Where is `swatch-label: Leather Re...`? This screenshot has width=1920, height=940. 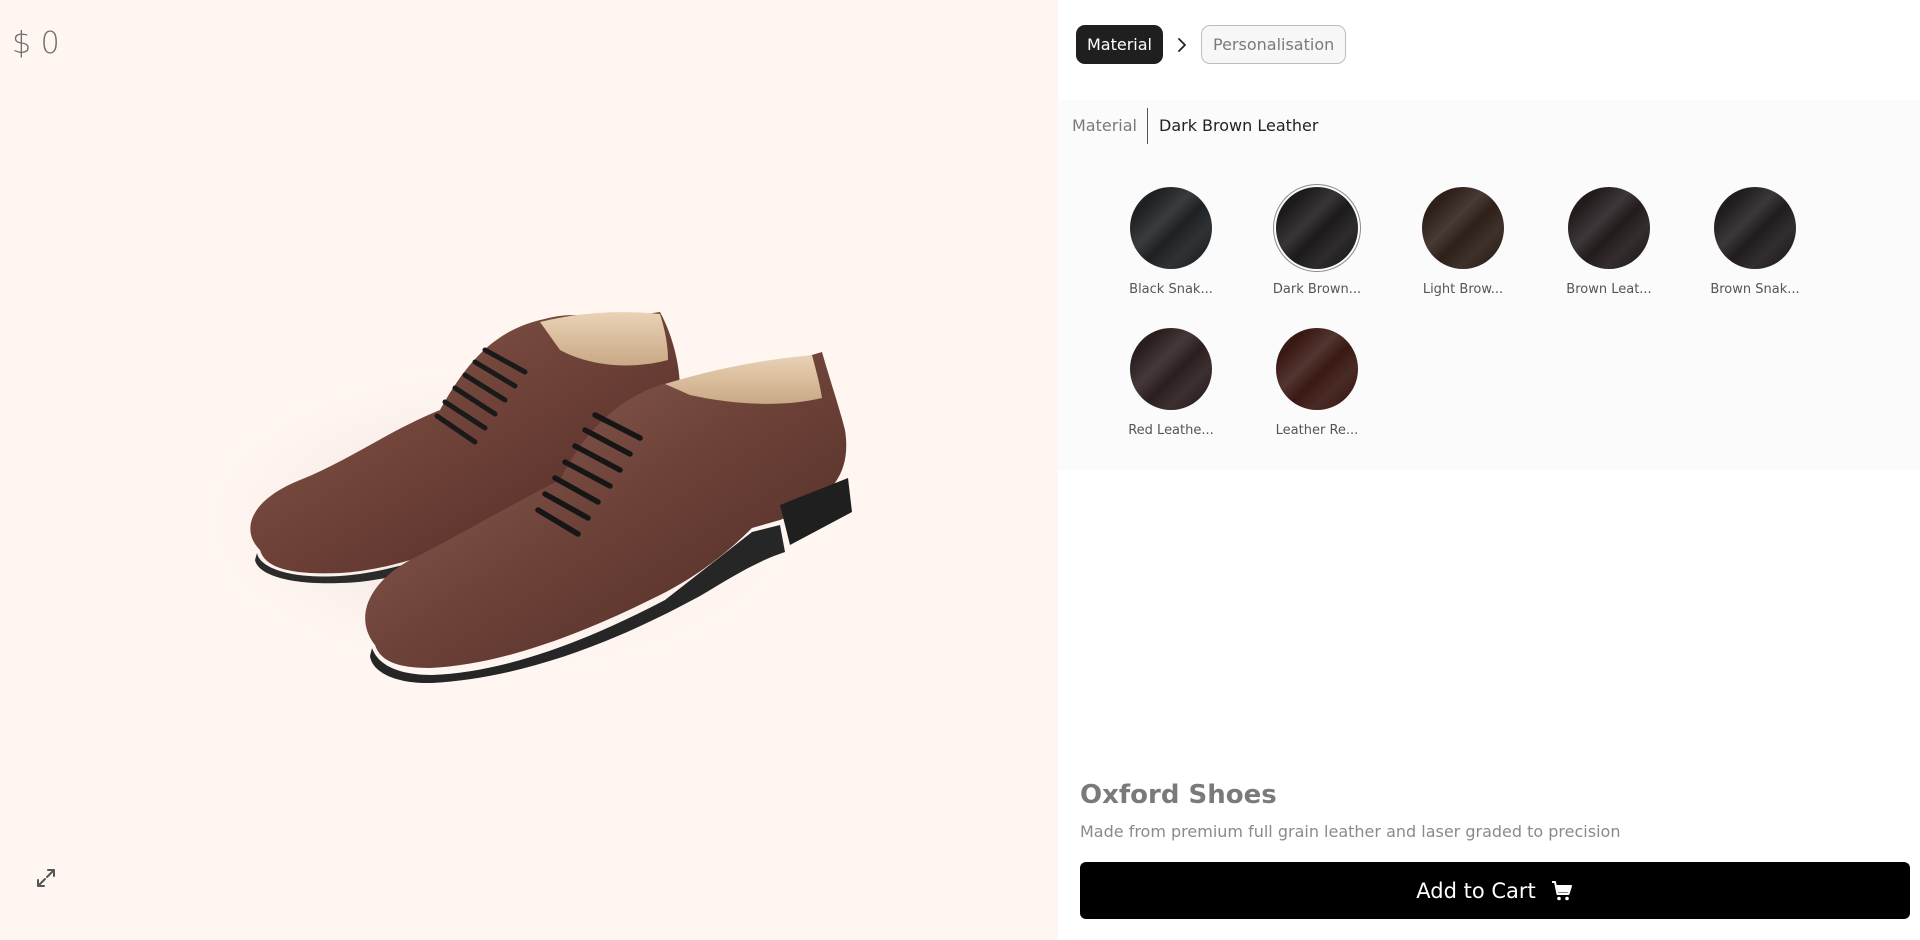
swatch-label: Leather Re... is located at coordinates (1317, 430).